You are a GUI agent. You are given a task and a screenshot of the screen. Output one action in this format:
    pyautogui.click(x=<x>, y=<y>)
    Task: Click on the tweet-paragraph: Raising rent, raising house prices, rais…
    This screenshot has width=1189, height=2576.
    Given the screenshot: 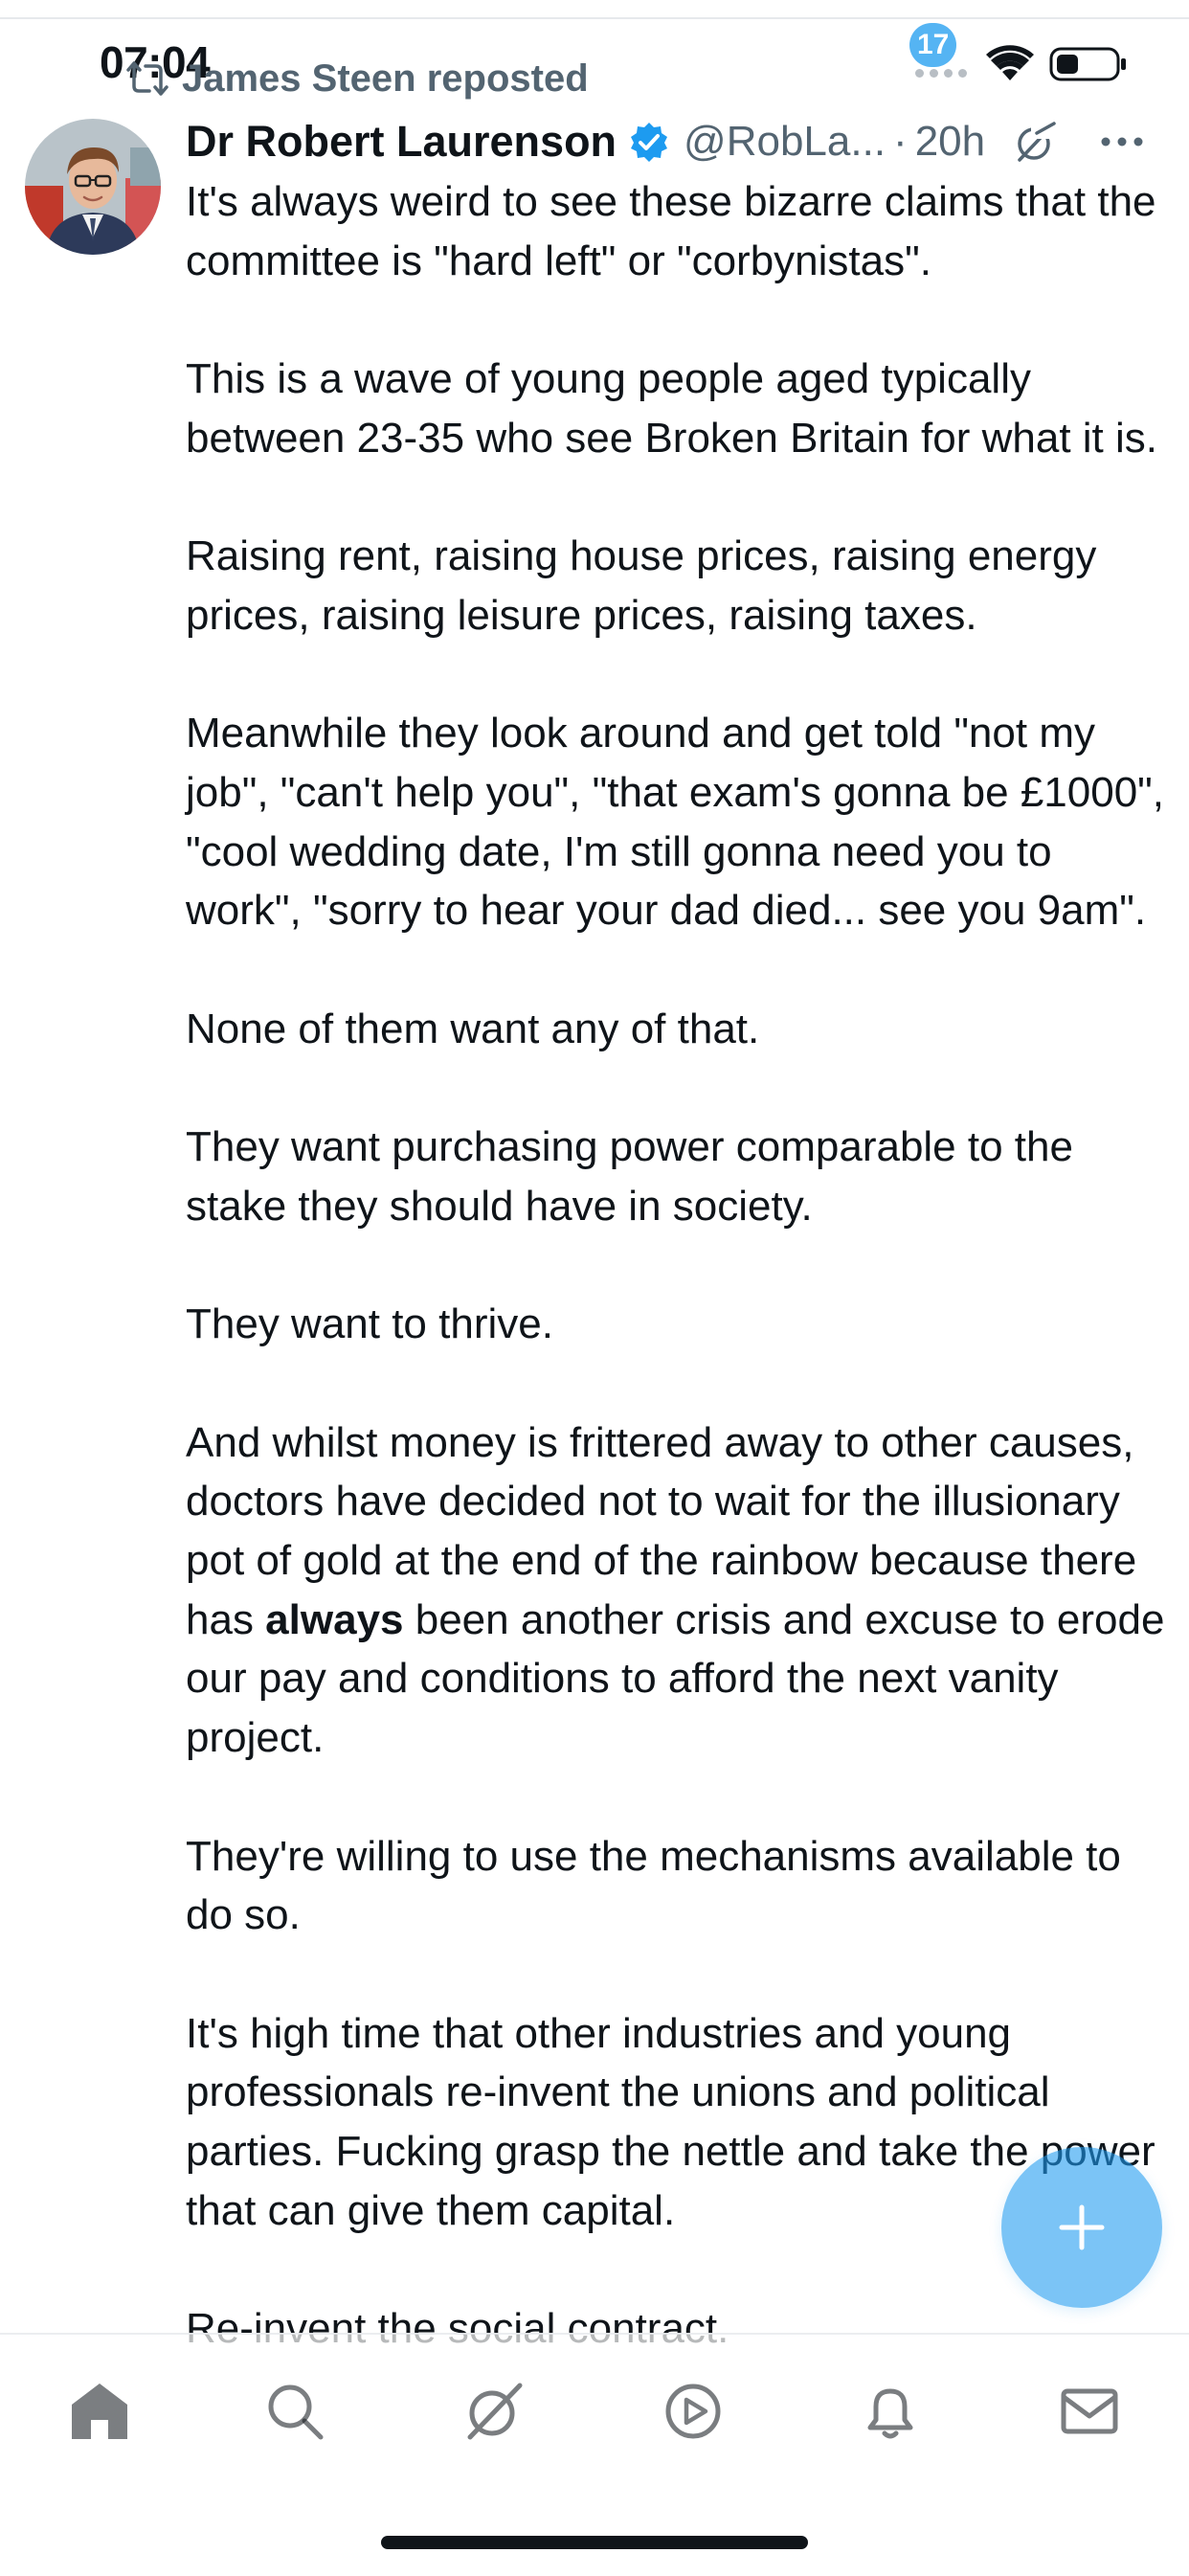 What is the action you would take?
    pyautogui.click(x=641, y=585)
    